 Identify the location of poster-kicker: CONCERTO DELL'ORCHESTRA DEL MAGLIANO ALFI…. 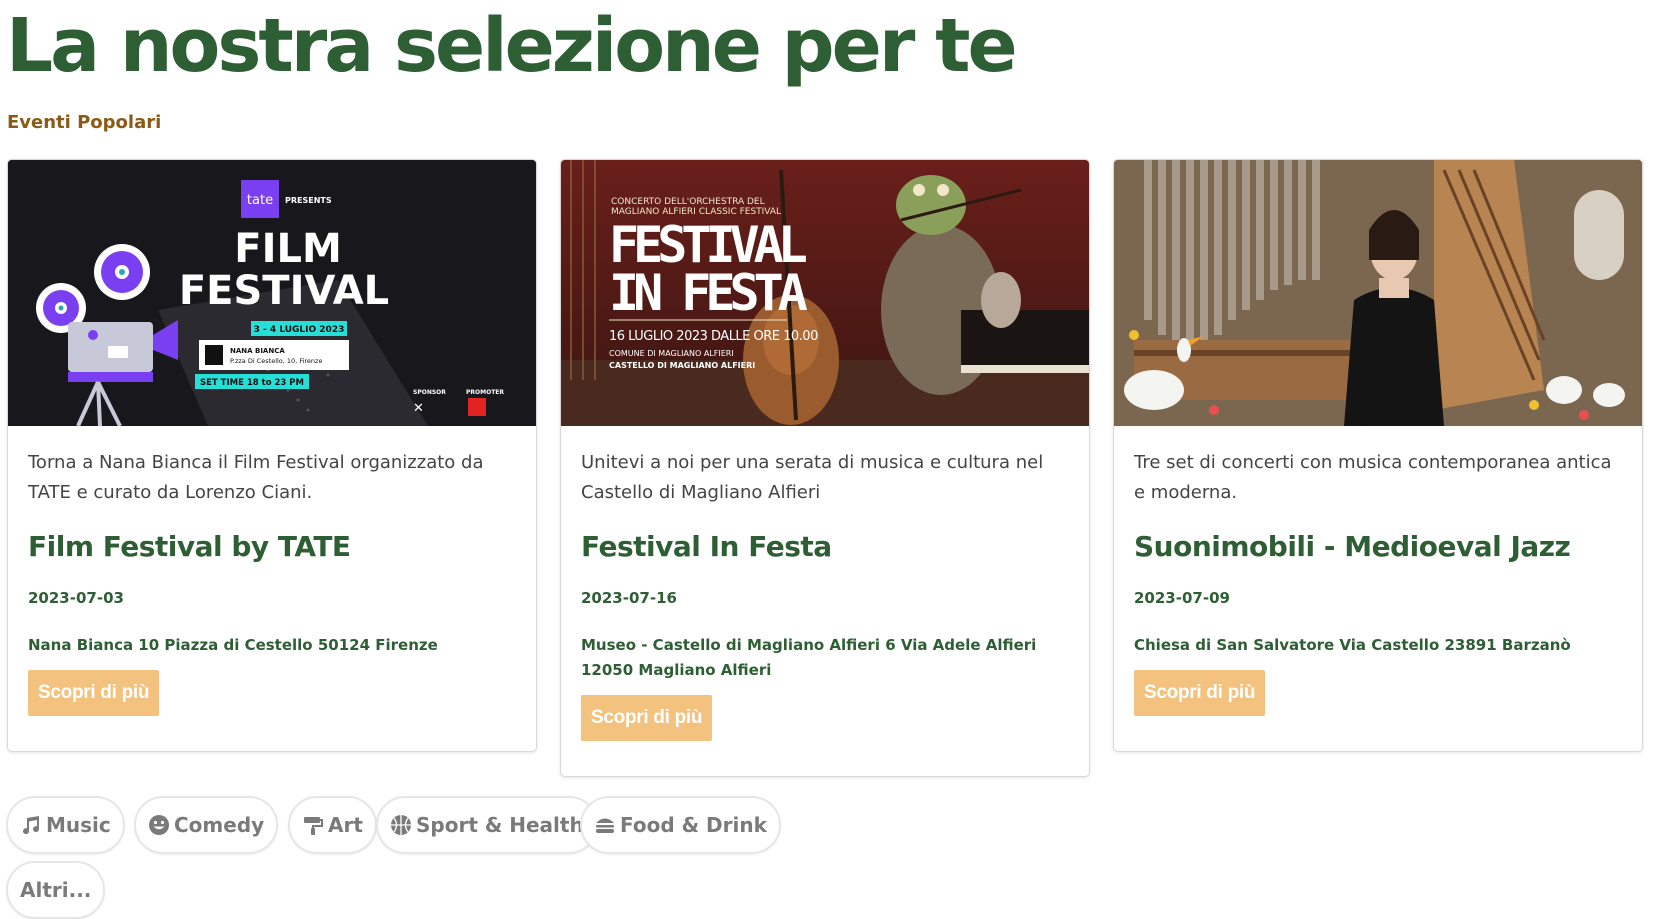
(696, 207).